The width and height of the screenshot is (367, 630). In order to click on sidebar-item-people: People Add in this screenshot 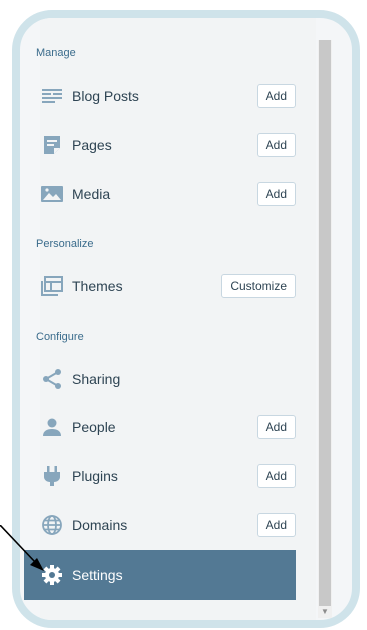, I will do `click(160, 427)`.